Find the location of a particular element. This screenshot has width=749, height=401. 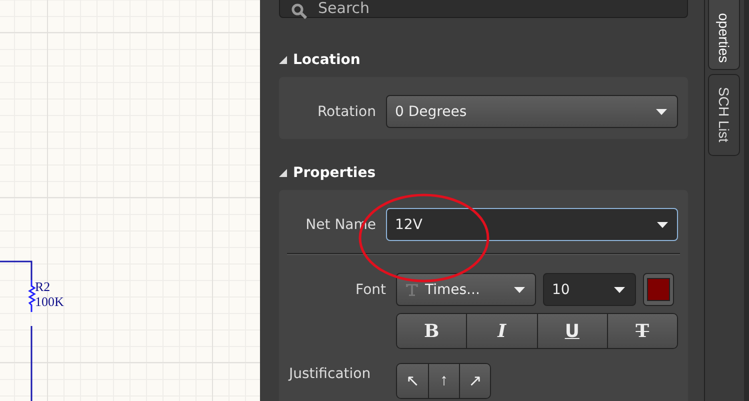

justification-button: ↖ is located at coordinates (412, 381).